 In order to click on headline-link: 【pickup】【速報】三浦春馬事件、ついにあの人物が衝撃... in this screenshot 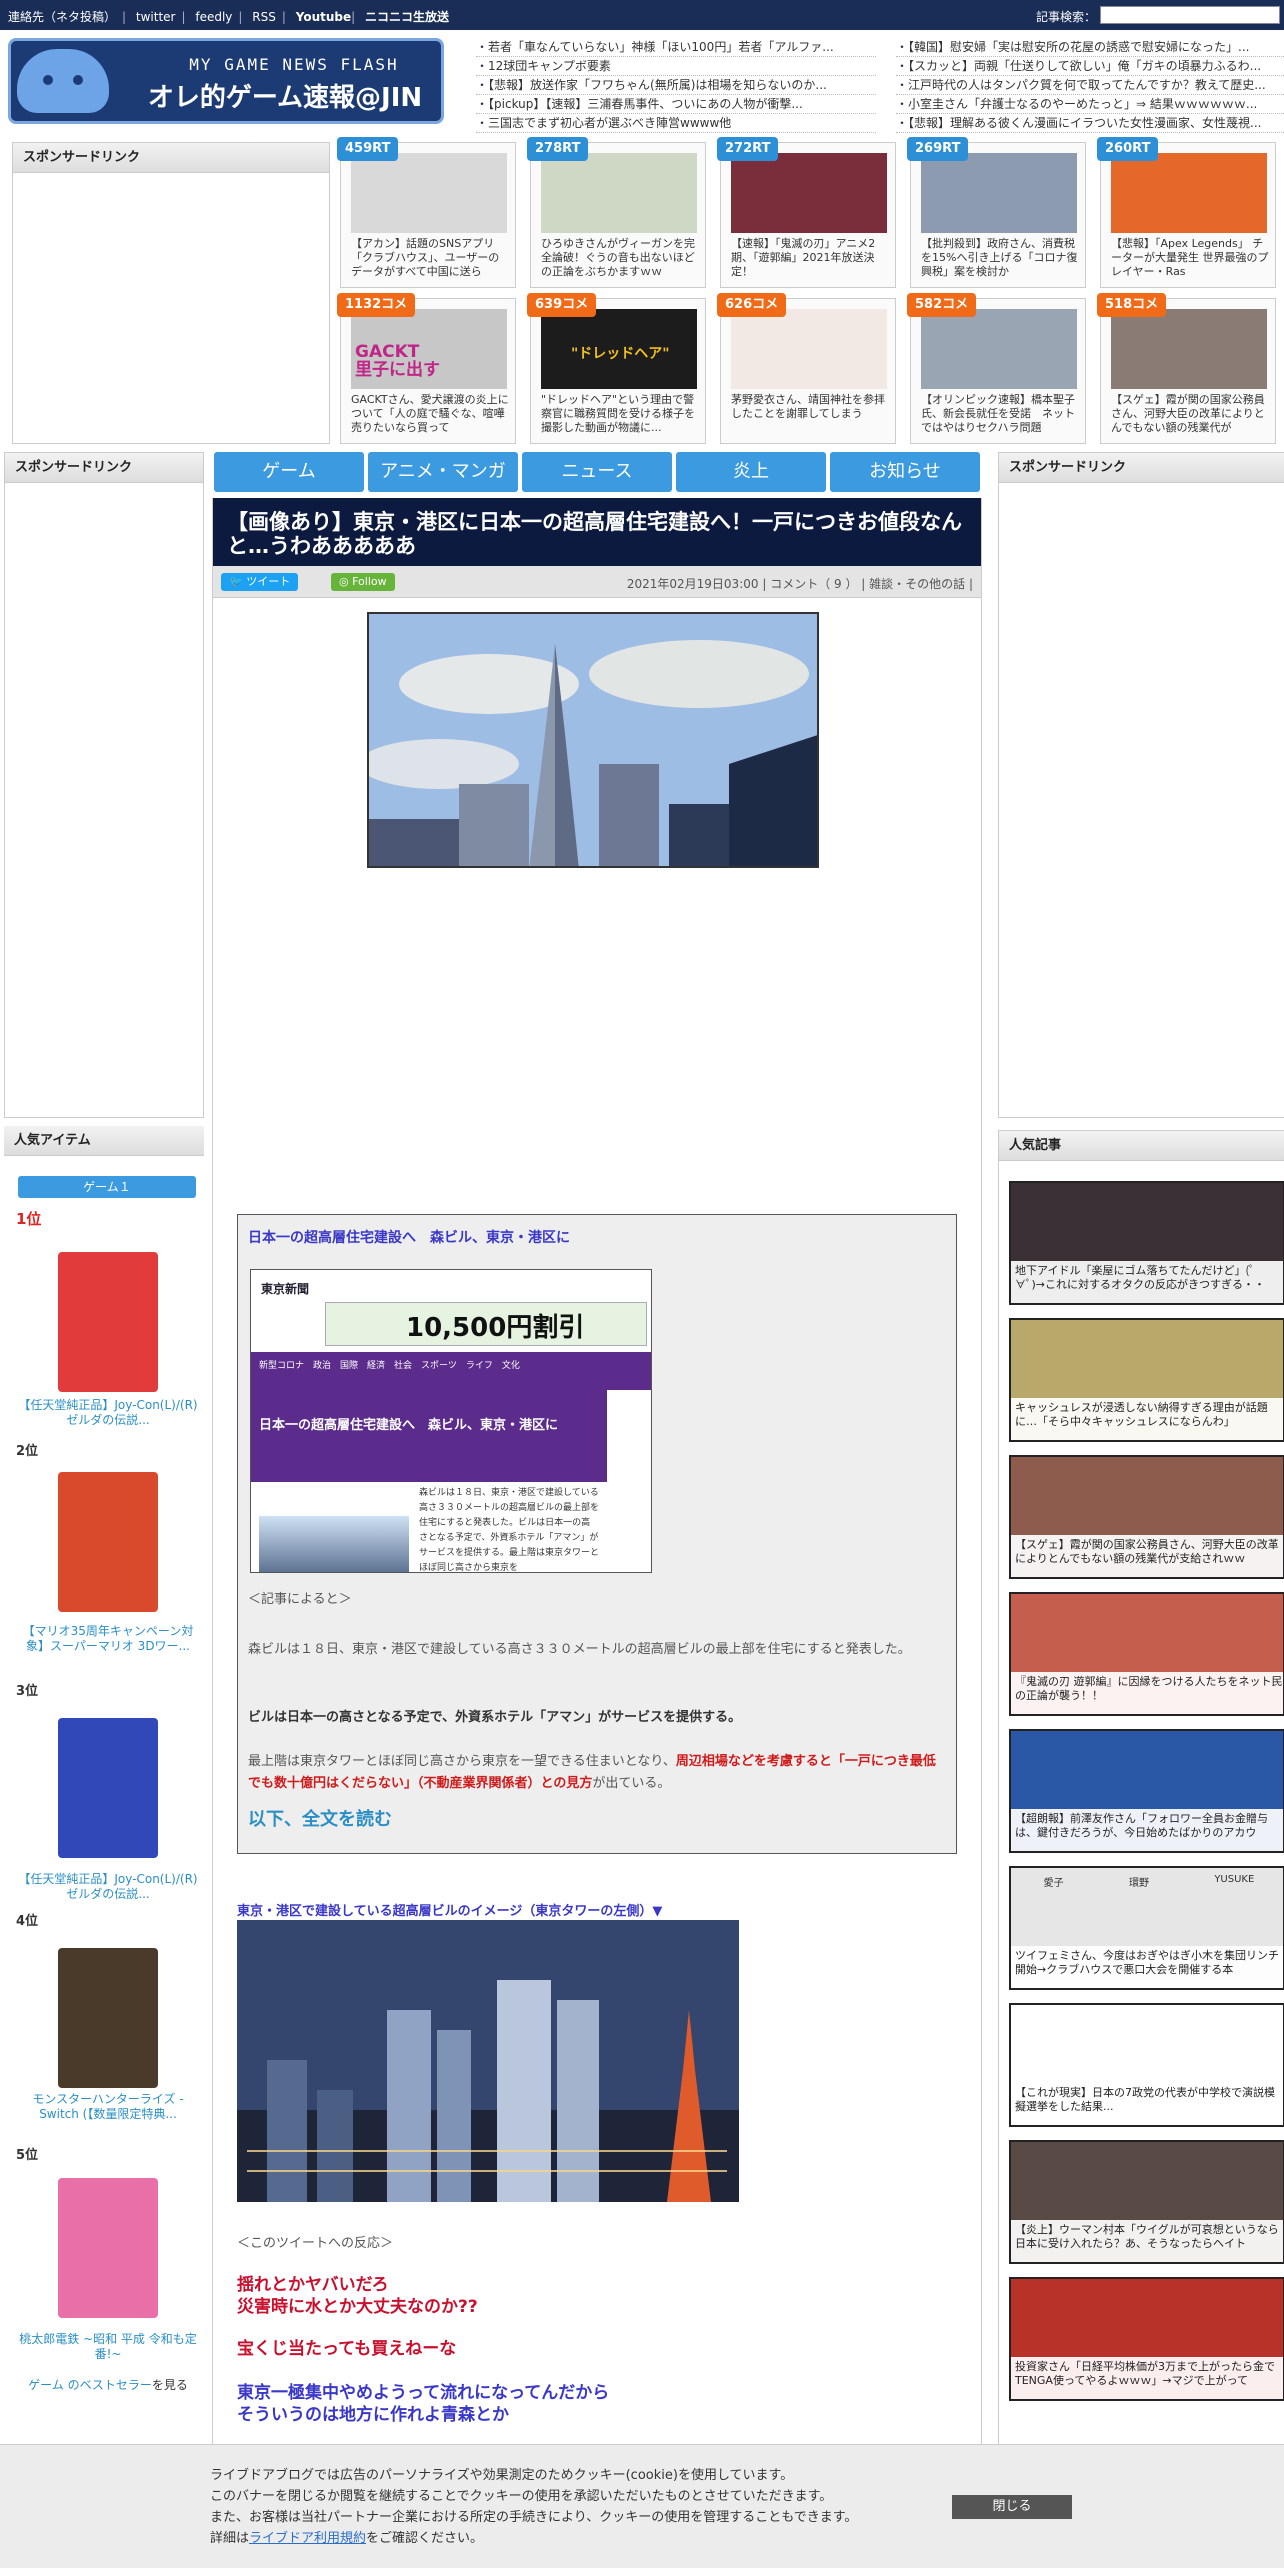, I will do `click(676, 104)`.